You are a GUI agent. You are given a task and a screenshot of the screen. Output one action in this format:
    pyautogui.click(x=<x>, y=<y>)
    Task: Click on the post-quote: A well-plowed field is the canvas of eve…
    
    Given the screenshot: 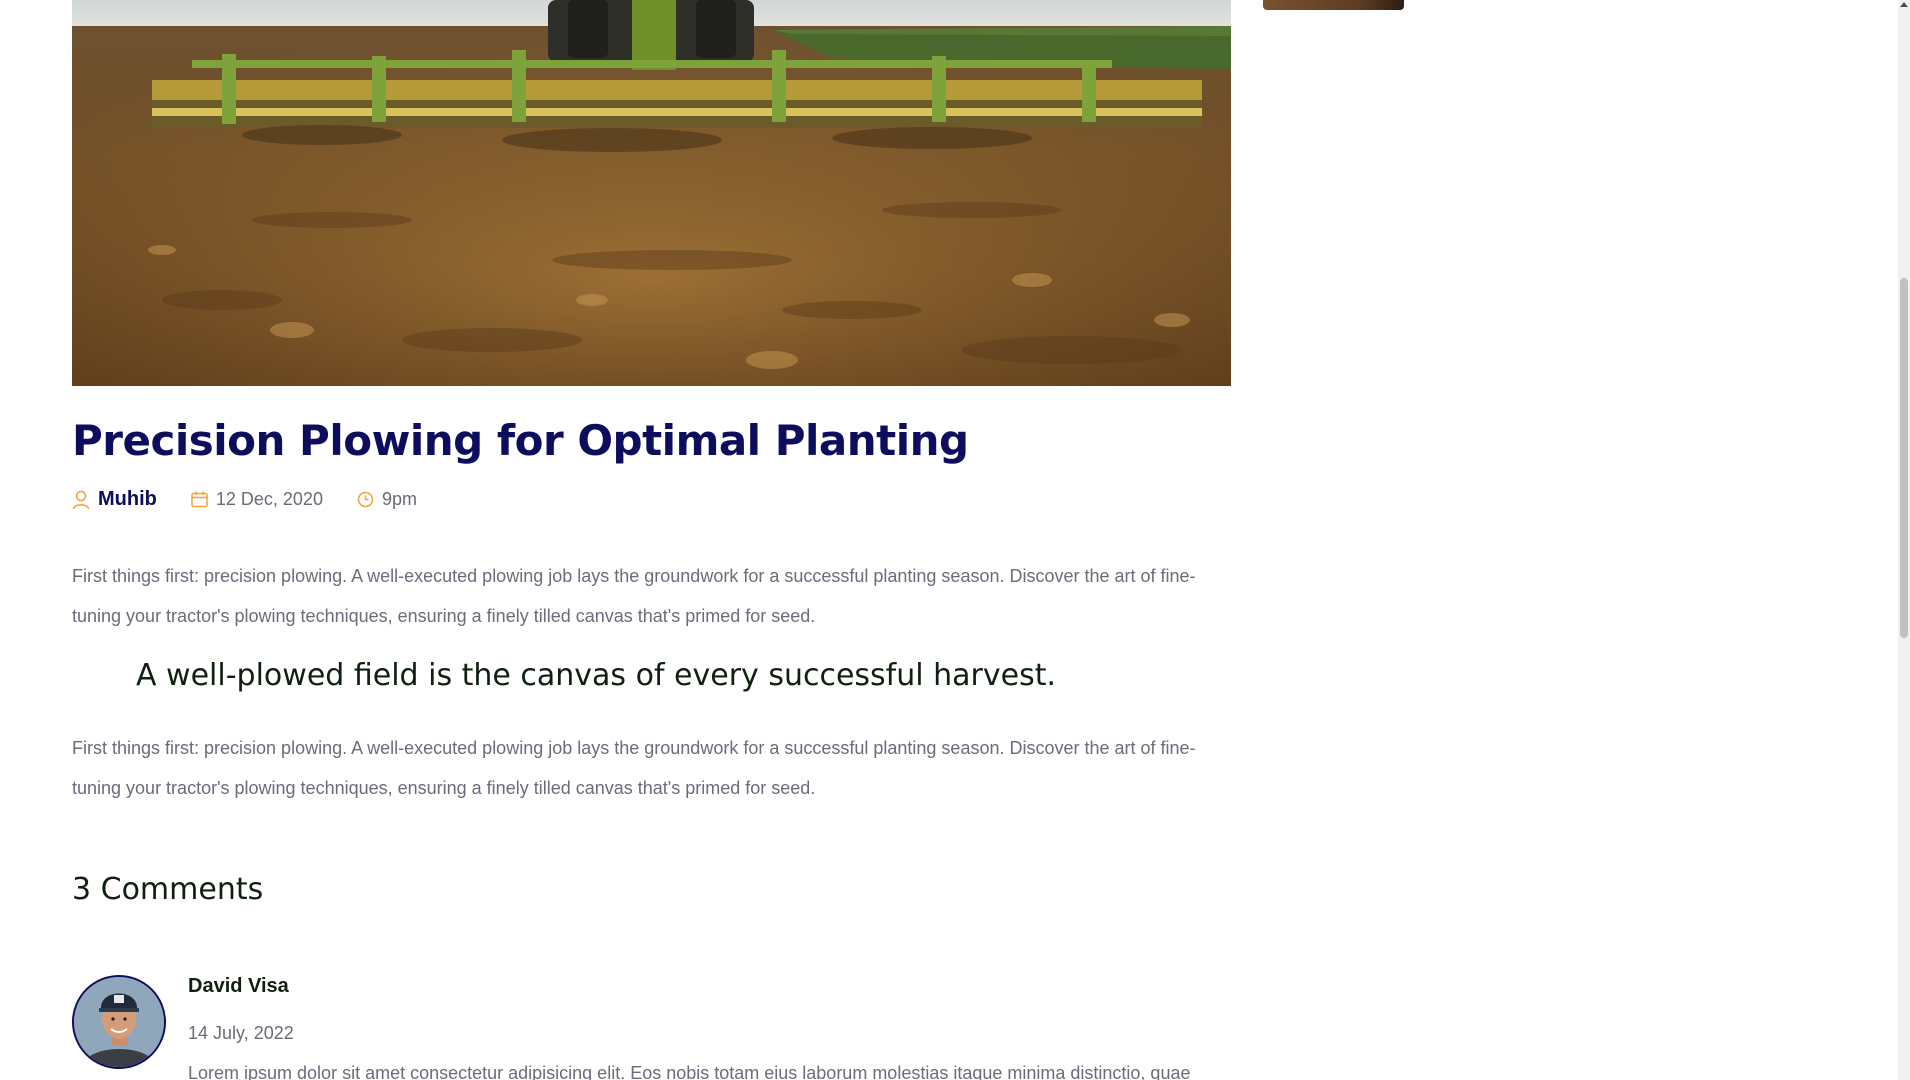 What is the action you would take?
    pyautogui.click(x=596, y=675)
    